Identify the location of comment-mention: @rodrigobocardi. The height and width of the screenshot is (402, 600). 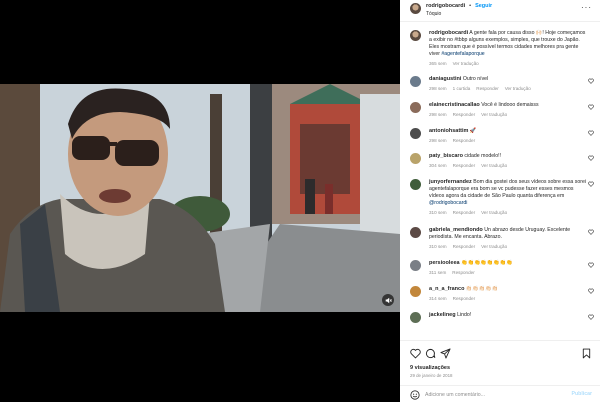
(448, 203).